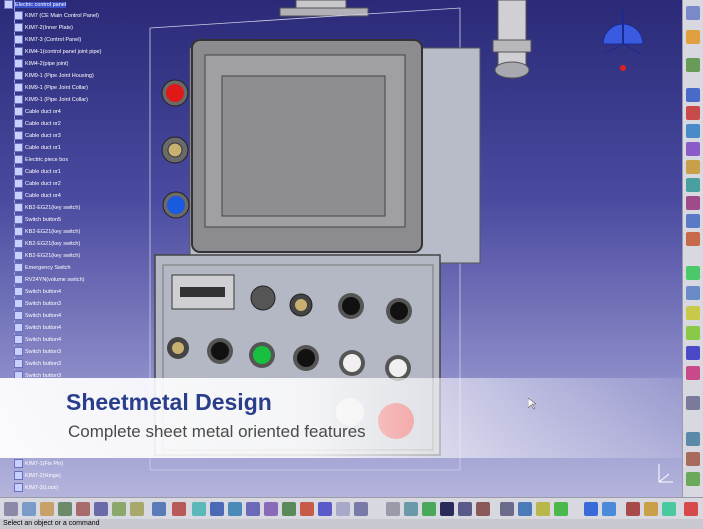 This screenshot has height=529, width=703. What do you see at coordinates (54, 76) in the screenshot?
I see `tree-item: KIM9-1 (Pipe Joint Housing)` at bounding box center [54, 76].